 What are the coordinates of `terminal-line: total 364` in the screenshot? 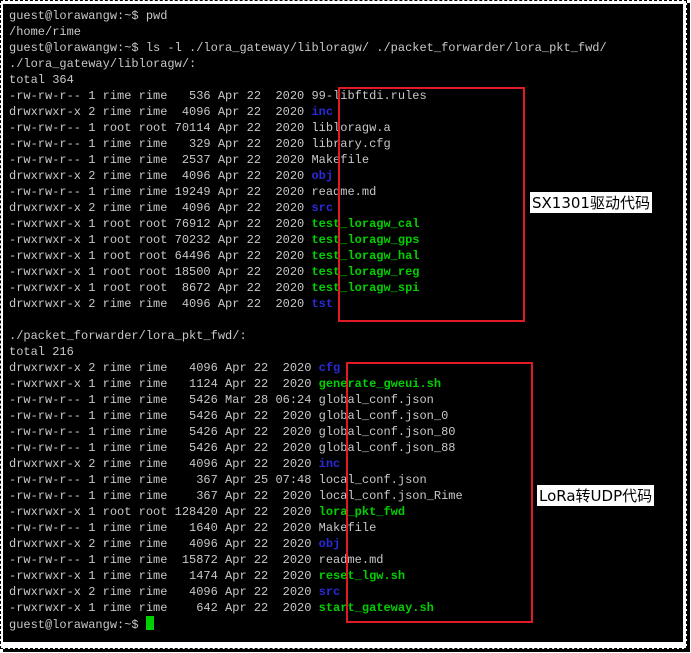 It's located at (41, 80).